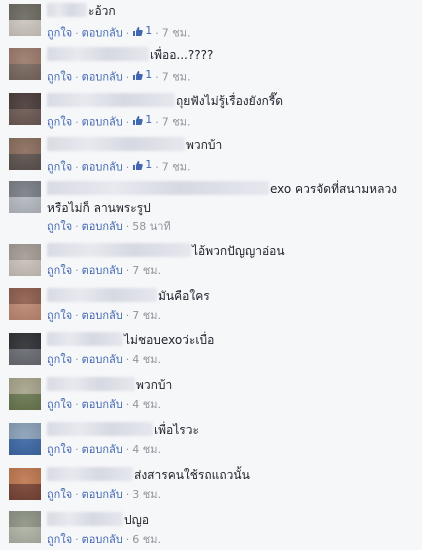 The width and height of the screenshot is (422, 550). I want to click on comment-text: เพื่อไรวะ, so click(123, 430).